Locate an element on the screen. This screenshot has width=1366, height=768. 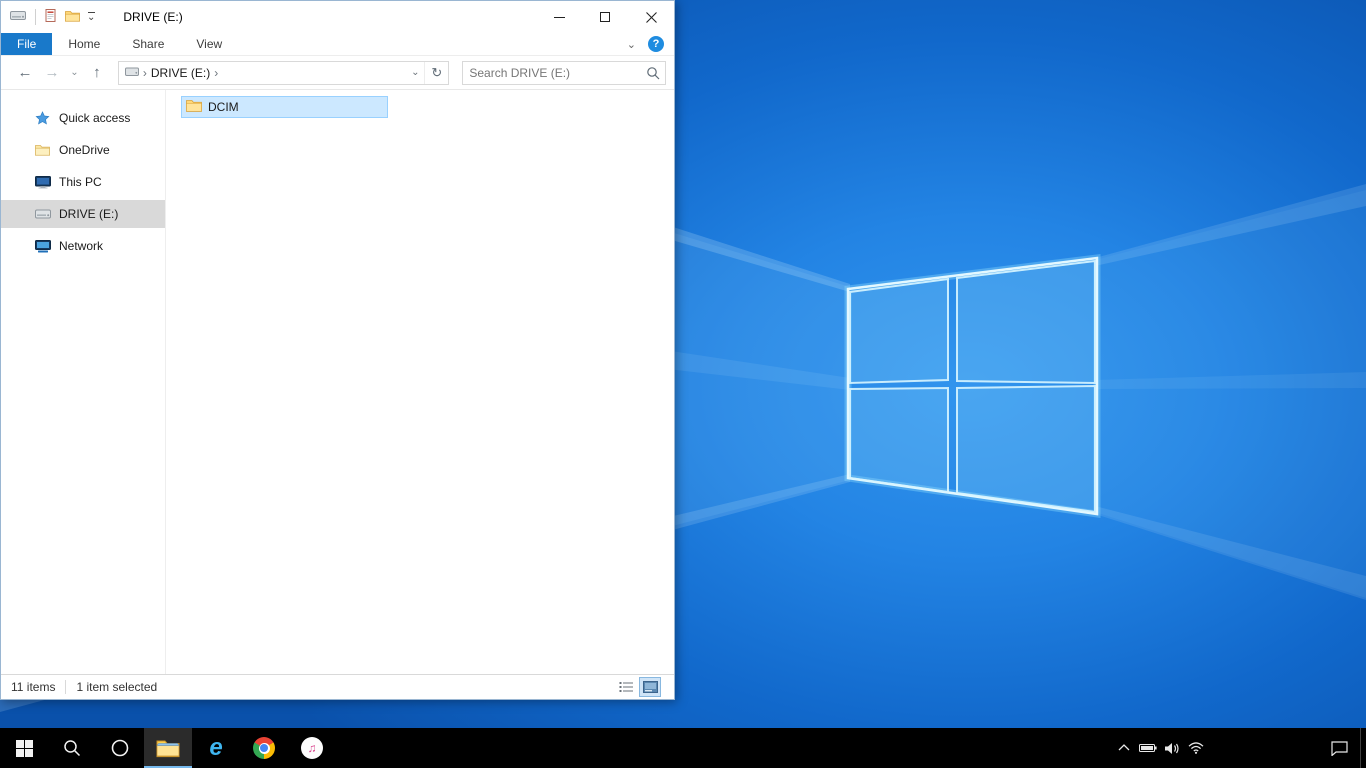
network-wifi-icon is located at coordinates (1196, 748).